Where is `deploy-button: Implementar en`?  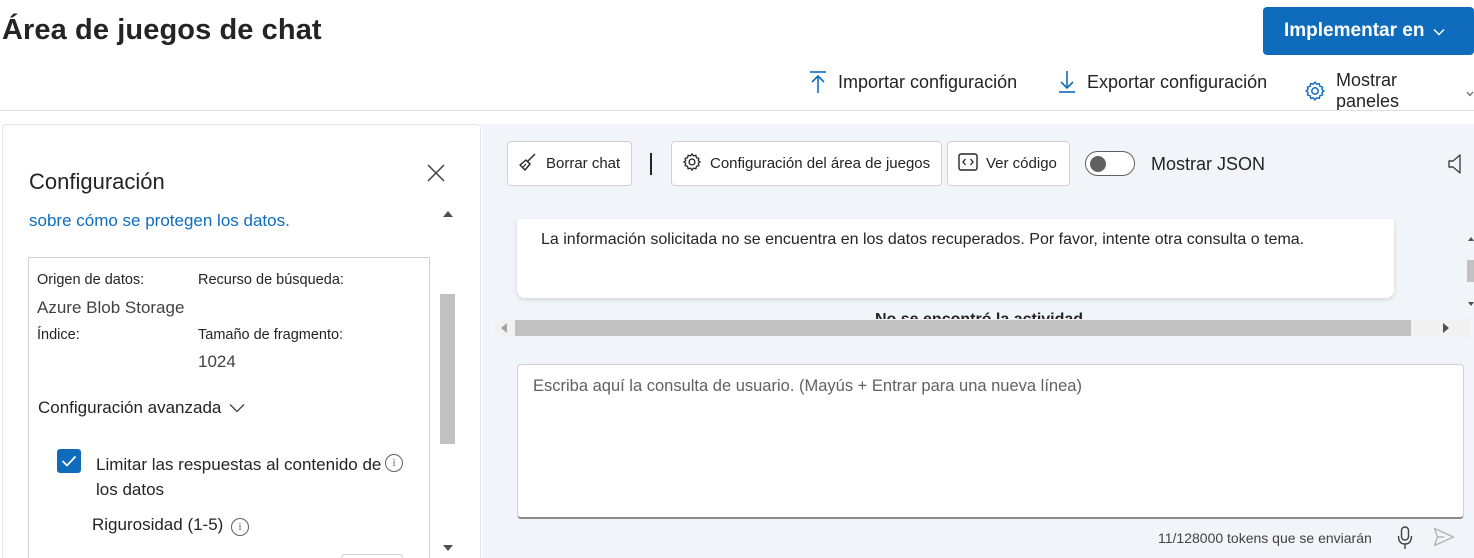
deploy-button: Implementar en is located at coordinates (1368, 31).